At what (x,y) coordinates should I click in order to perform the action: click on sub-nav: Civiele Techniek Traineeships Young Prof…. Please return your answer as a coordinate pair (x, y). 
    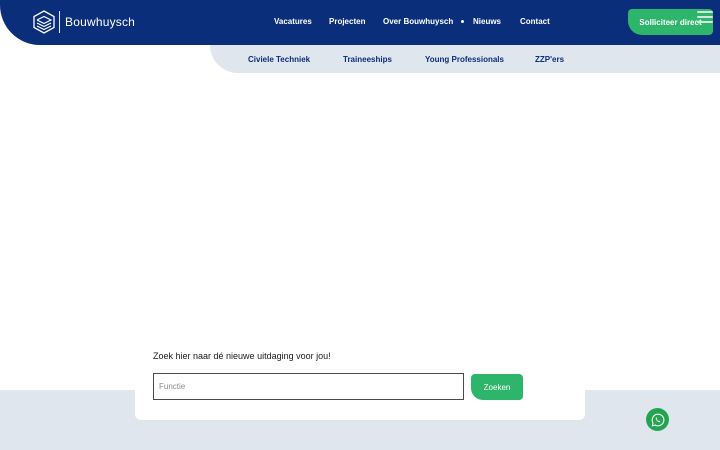
    Looking at the image, I should click on (465, 59).